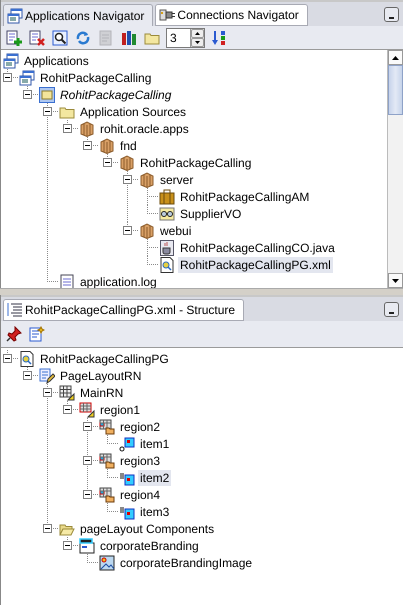 Image resolution: width=403 pixels, height=605 pixels. Describe the element at coordinates (123, 310) in the screenshot. I see `panel-tab: RohitPackageCallingPG.xml - Structure` at that location.